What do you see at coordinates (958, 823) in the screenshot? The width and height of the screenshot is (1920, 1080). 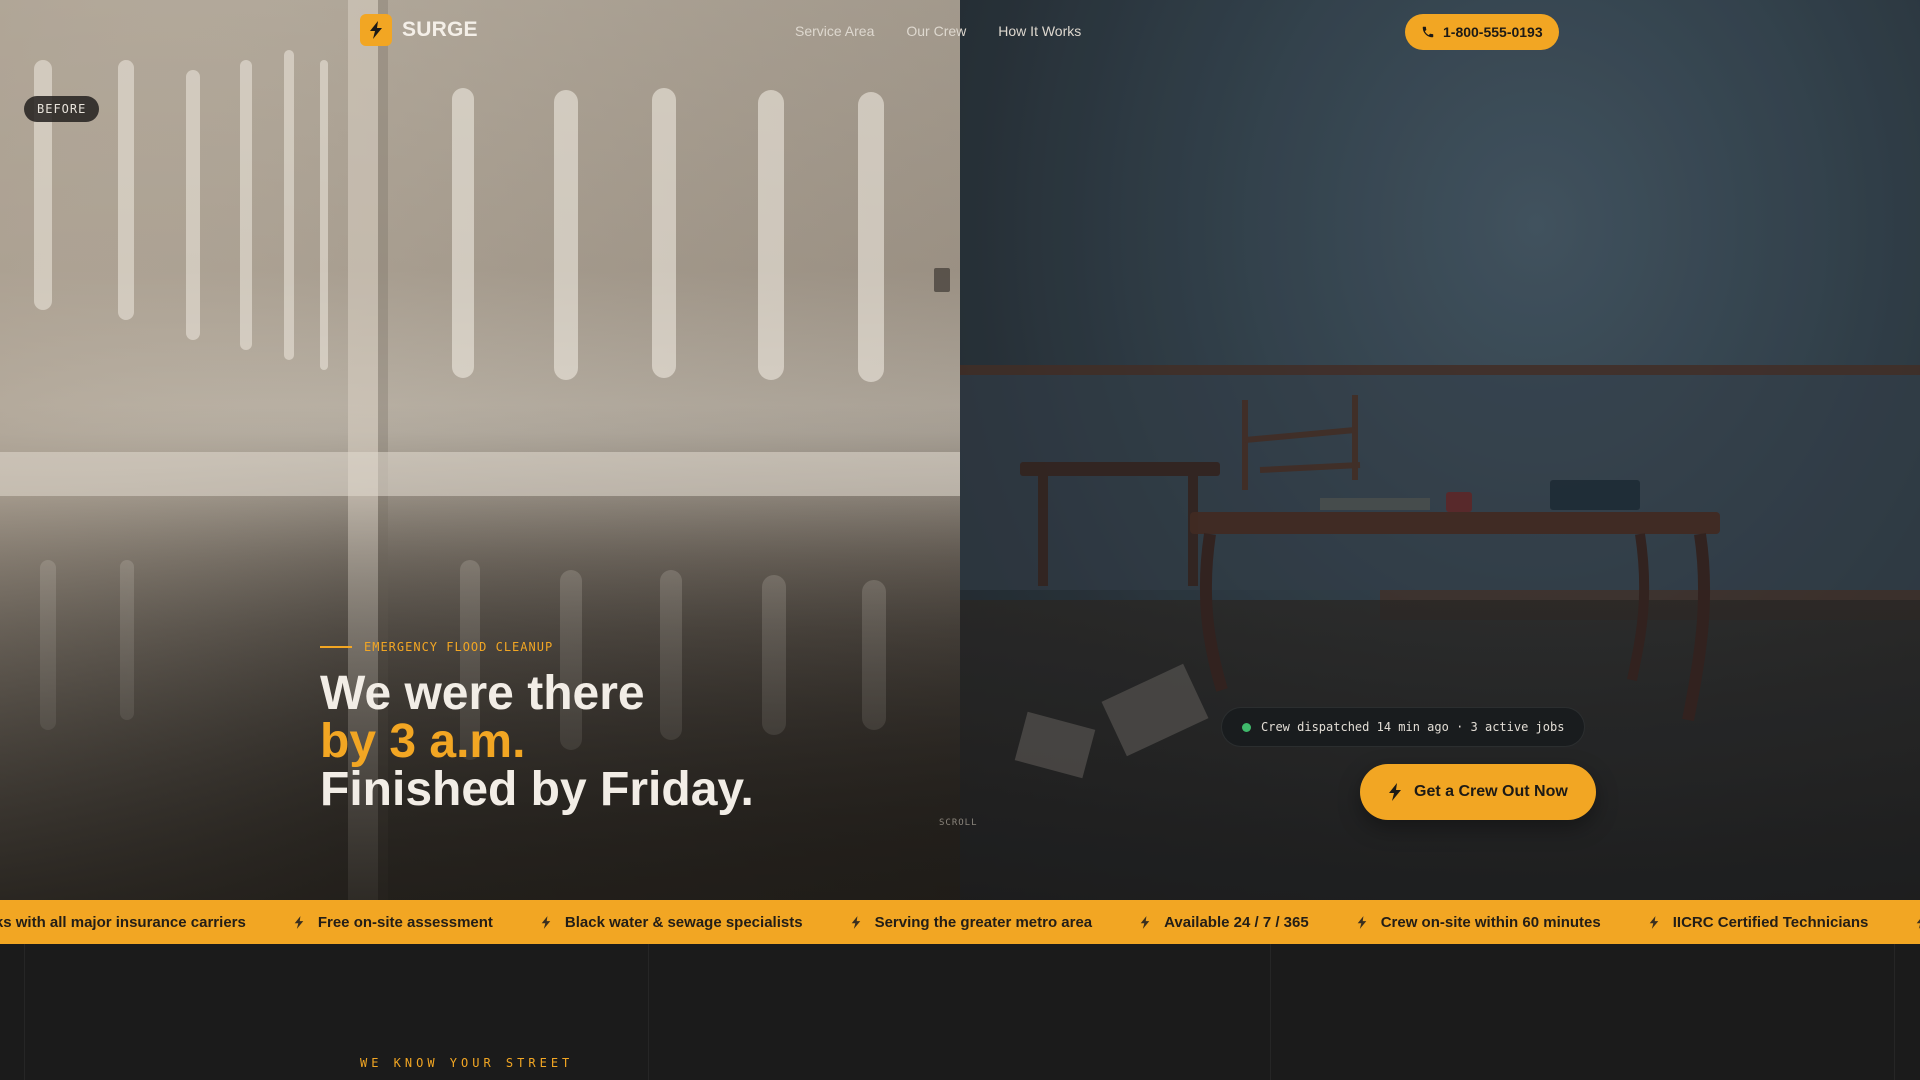 I see `scroll-indicator: SCROLL` at bounding box center [958, 823].